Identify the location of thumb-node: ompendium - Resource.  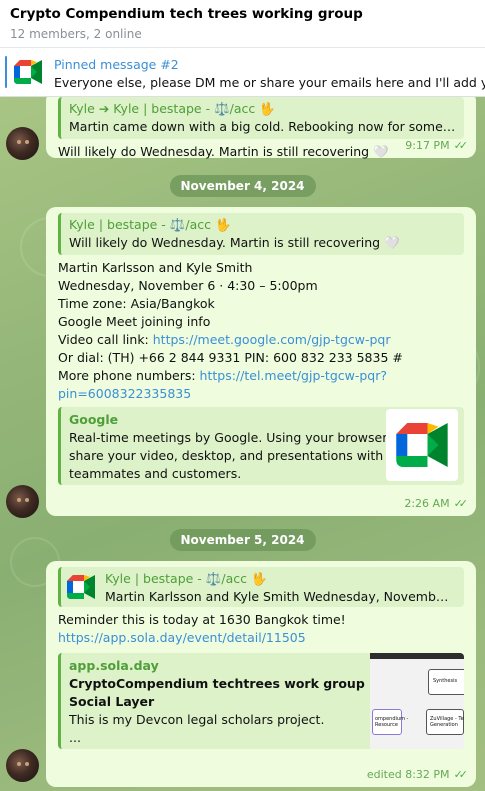
(390, 722).